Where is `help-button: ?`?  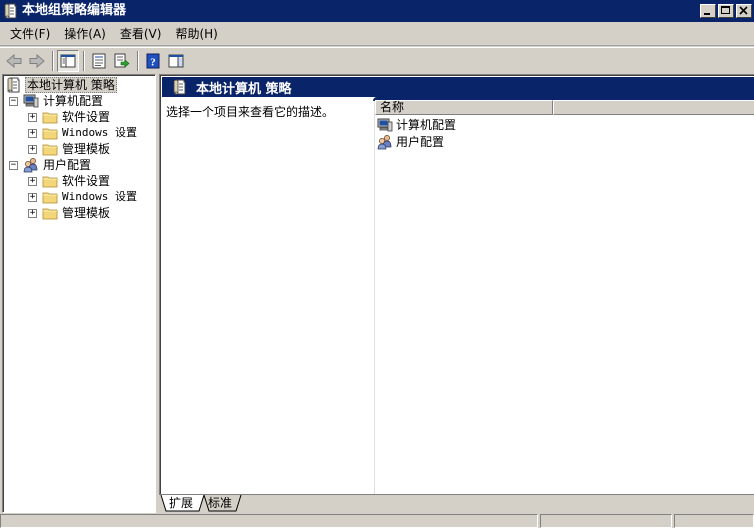
help-button: ? is located at coordinates (153, 61).